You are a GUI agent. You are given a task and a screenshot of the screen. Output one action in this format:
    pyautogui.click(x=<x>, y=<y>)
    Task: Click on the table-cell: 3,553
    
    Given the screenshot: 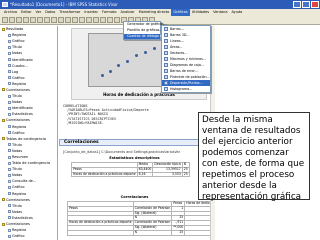 What is the action you would take?
    pyautogui.click(x=167, y=174)
    